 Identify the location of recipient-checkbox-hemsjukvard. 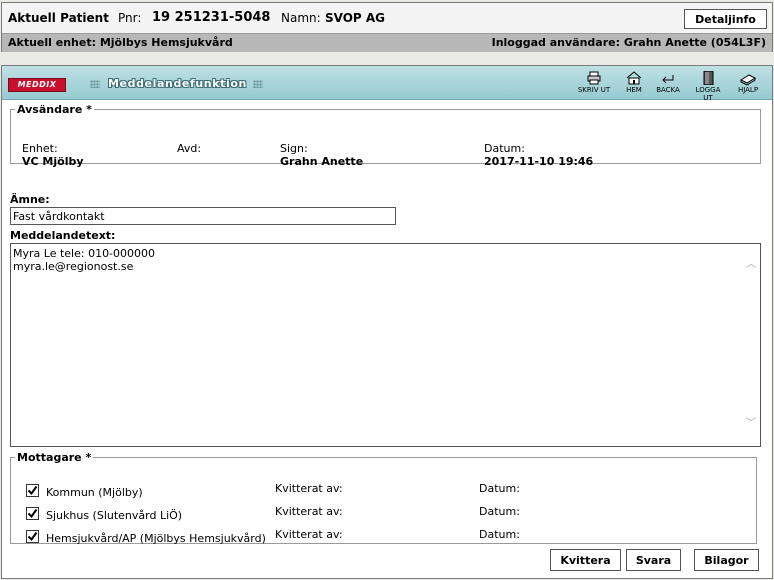
(32, 536).